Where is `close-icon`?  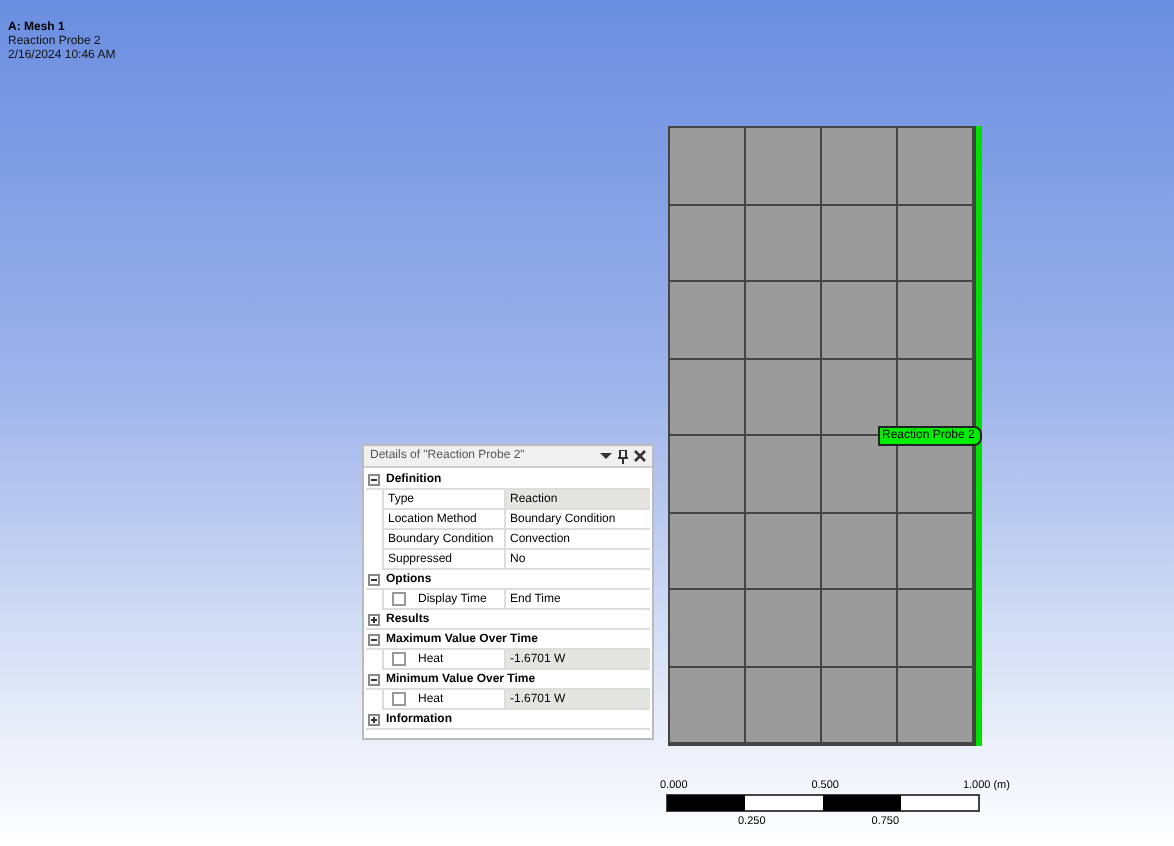 close-icon is located at coordinates (640, 456).